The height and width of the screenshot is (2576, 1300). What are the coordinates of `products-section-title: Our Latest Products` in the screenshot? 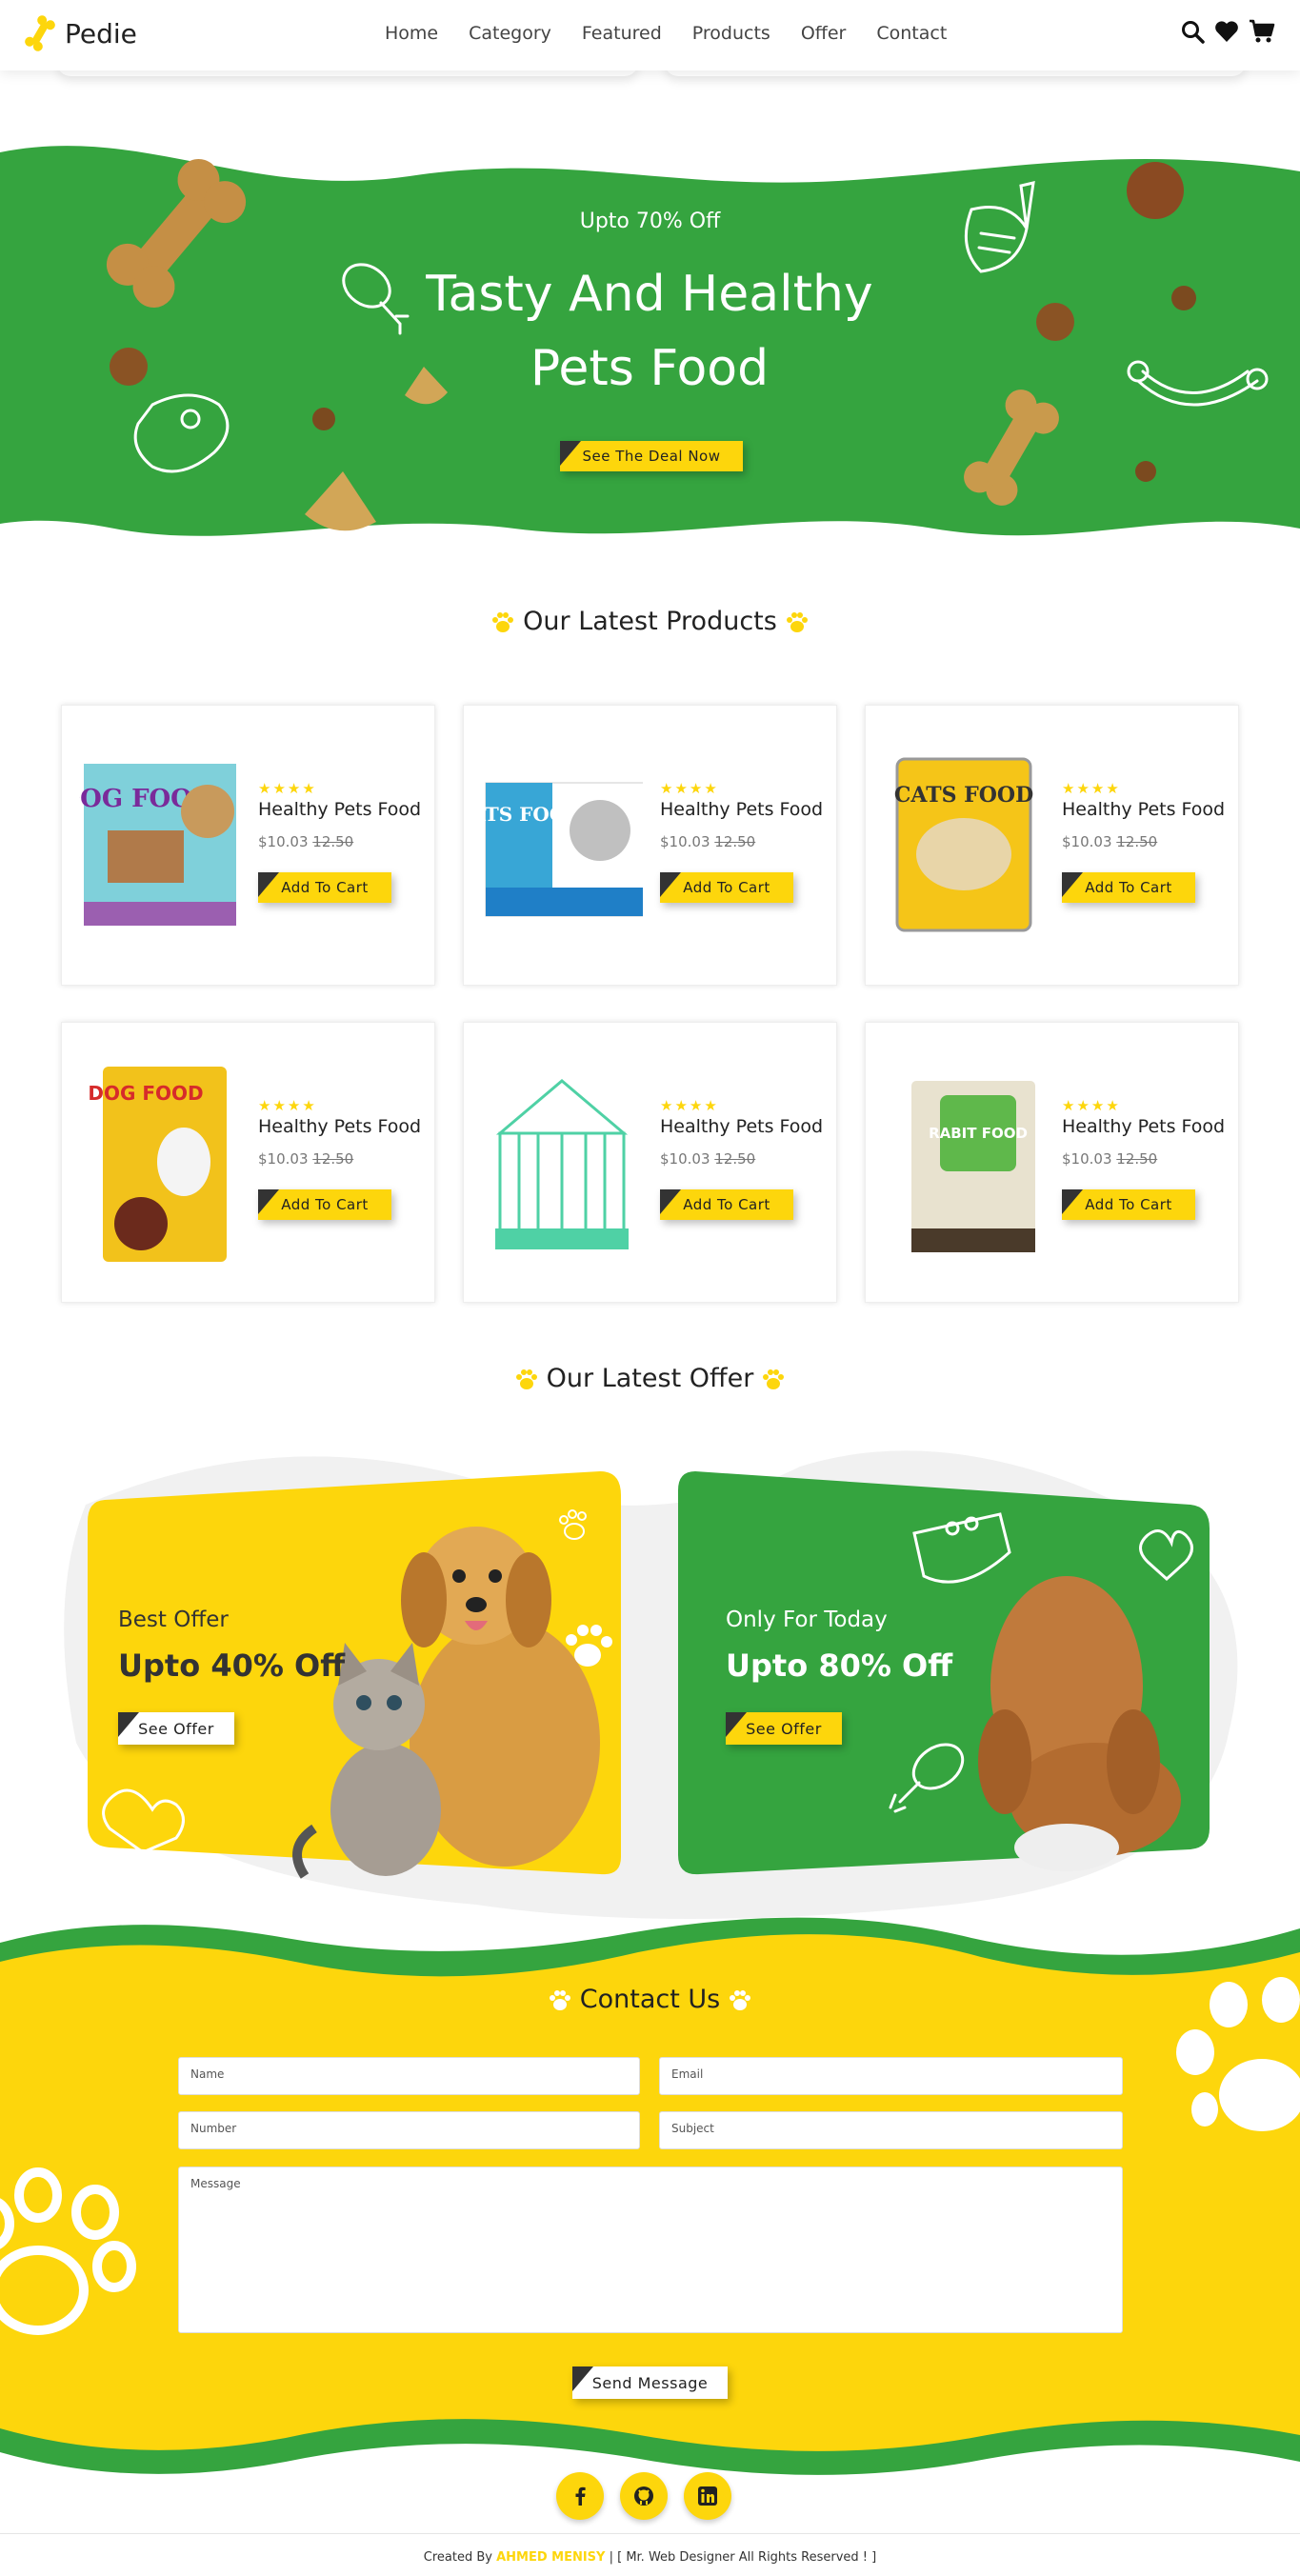 It's located at (650, 621).